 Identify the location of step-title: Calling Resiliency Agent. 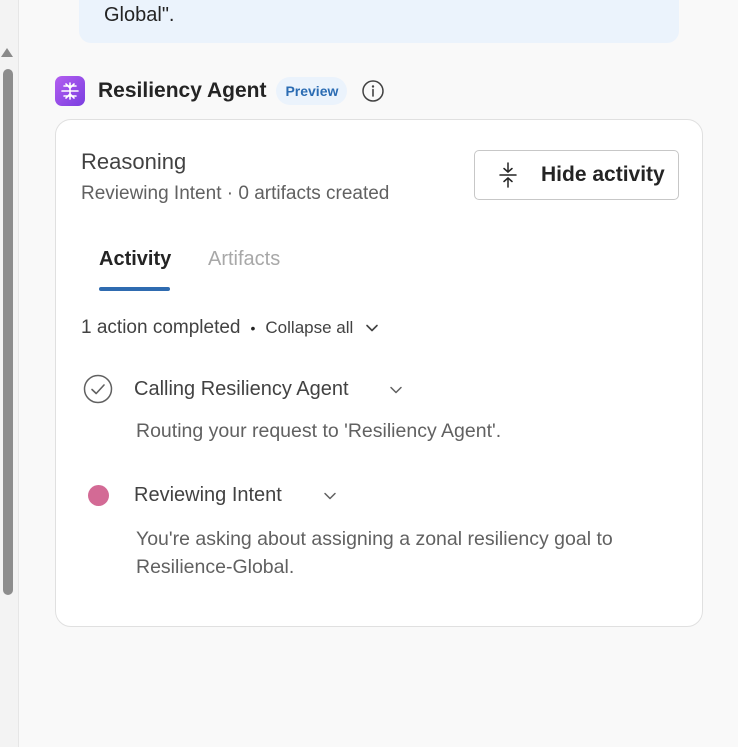
(241, 389).